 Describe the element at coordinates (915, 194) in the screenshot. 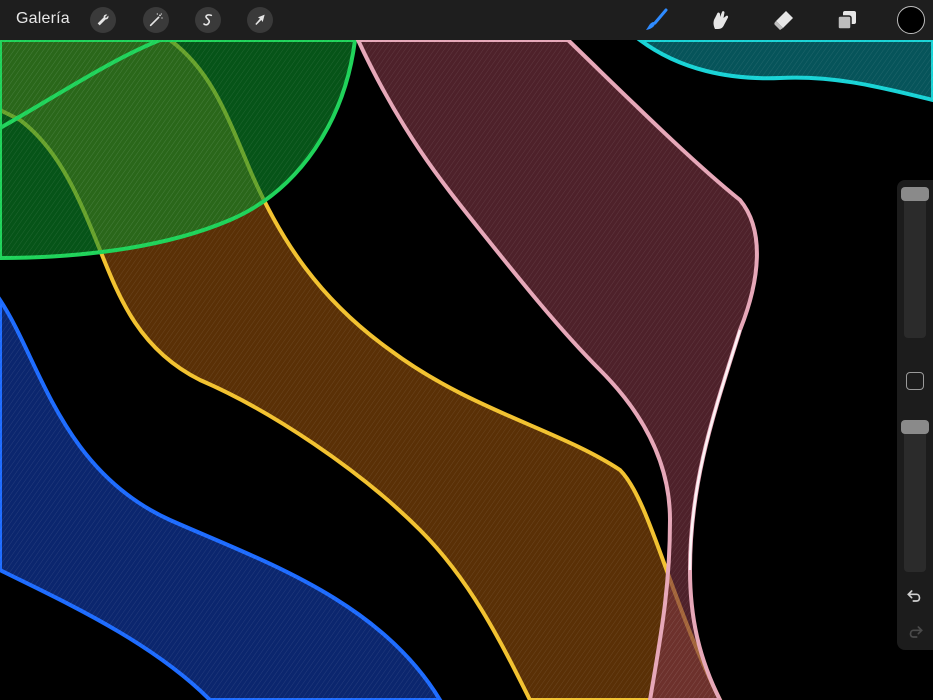

I see `brush-size-slider-knob` at that location.